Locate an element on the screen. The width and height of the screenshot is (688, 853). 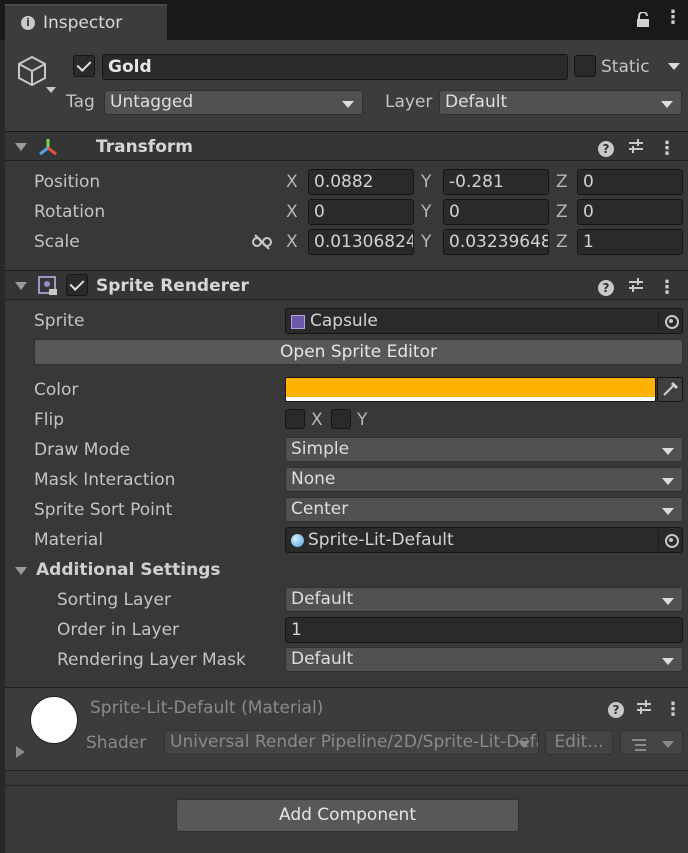
static-dropdown-icon is located at coordinates (674, 66).